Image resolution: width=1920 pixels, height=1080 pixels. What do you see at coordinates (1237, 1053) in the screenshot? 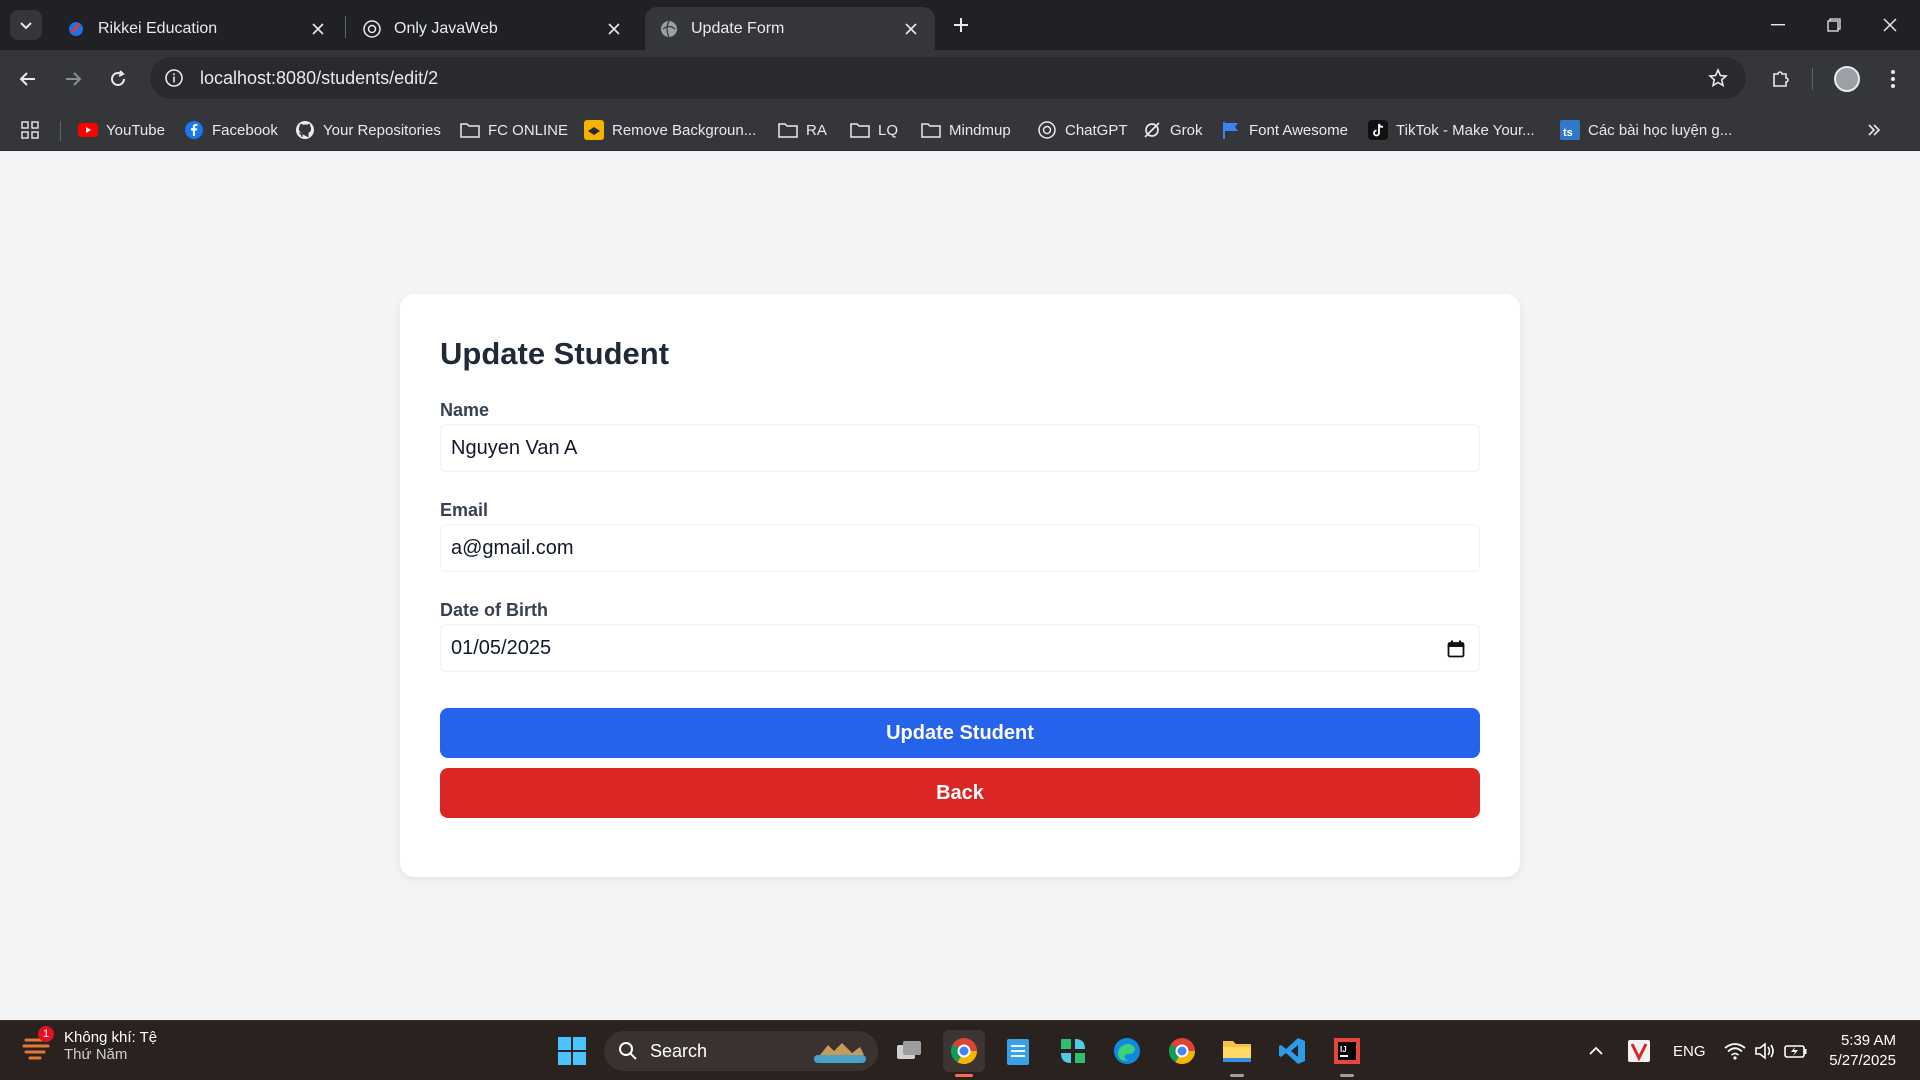
I see `taskbar-file-explorer` at bounding box center [1237, 1053].